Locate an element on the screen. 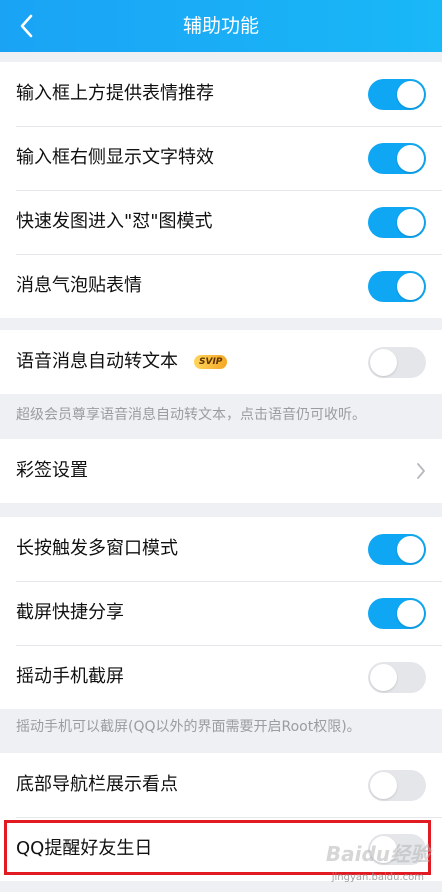 This screenshot has width=442, height=892. nav-kandian-toggle is located at coordinates (397, 785).